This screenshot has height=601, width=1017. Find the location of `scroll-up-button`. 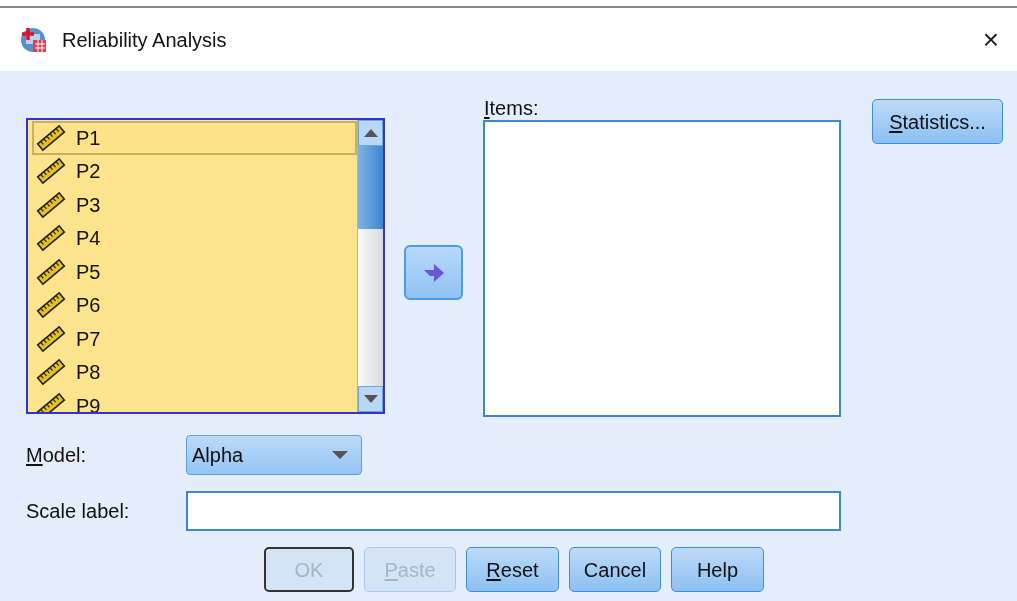

scroll-up-button is located at coordinates (370, 133).